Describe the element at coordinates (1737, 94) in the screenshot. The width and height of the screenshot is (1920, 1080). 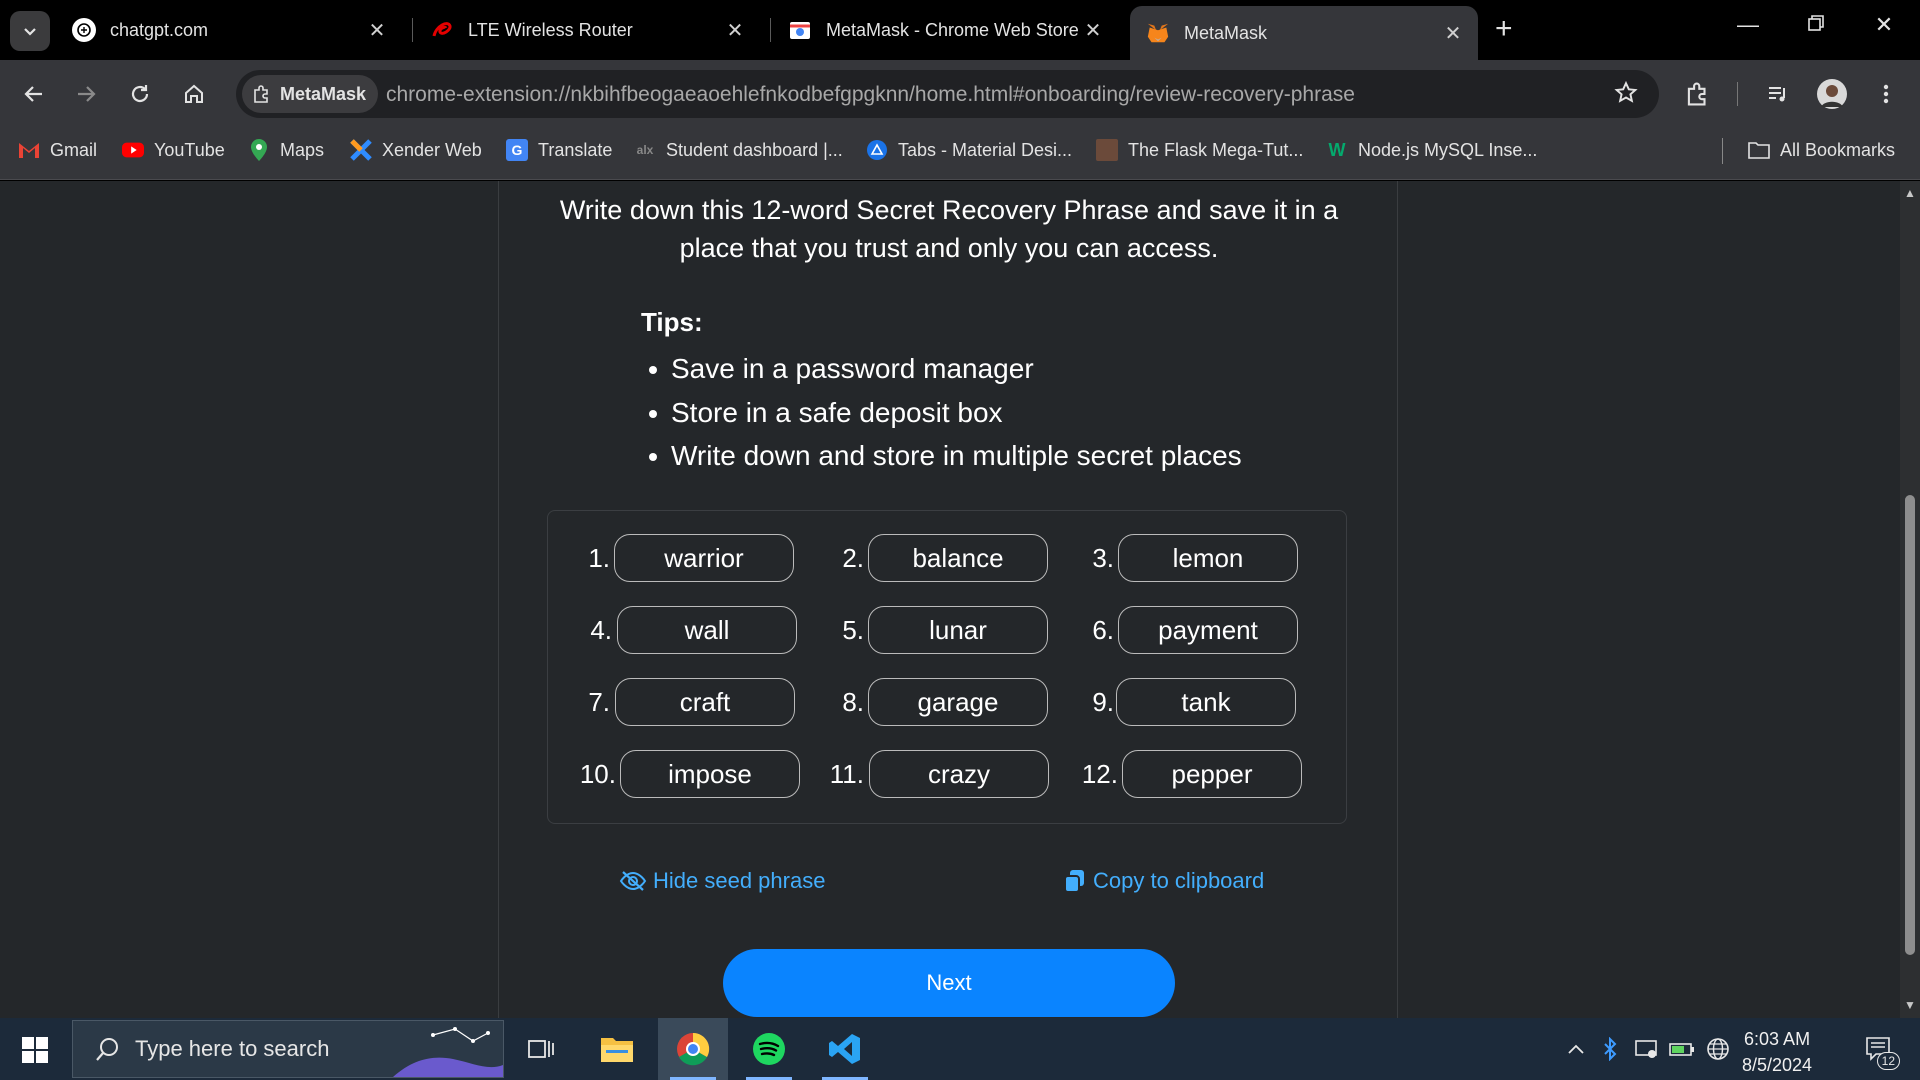
I see `toolbar-separator` at that location.